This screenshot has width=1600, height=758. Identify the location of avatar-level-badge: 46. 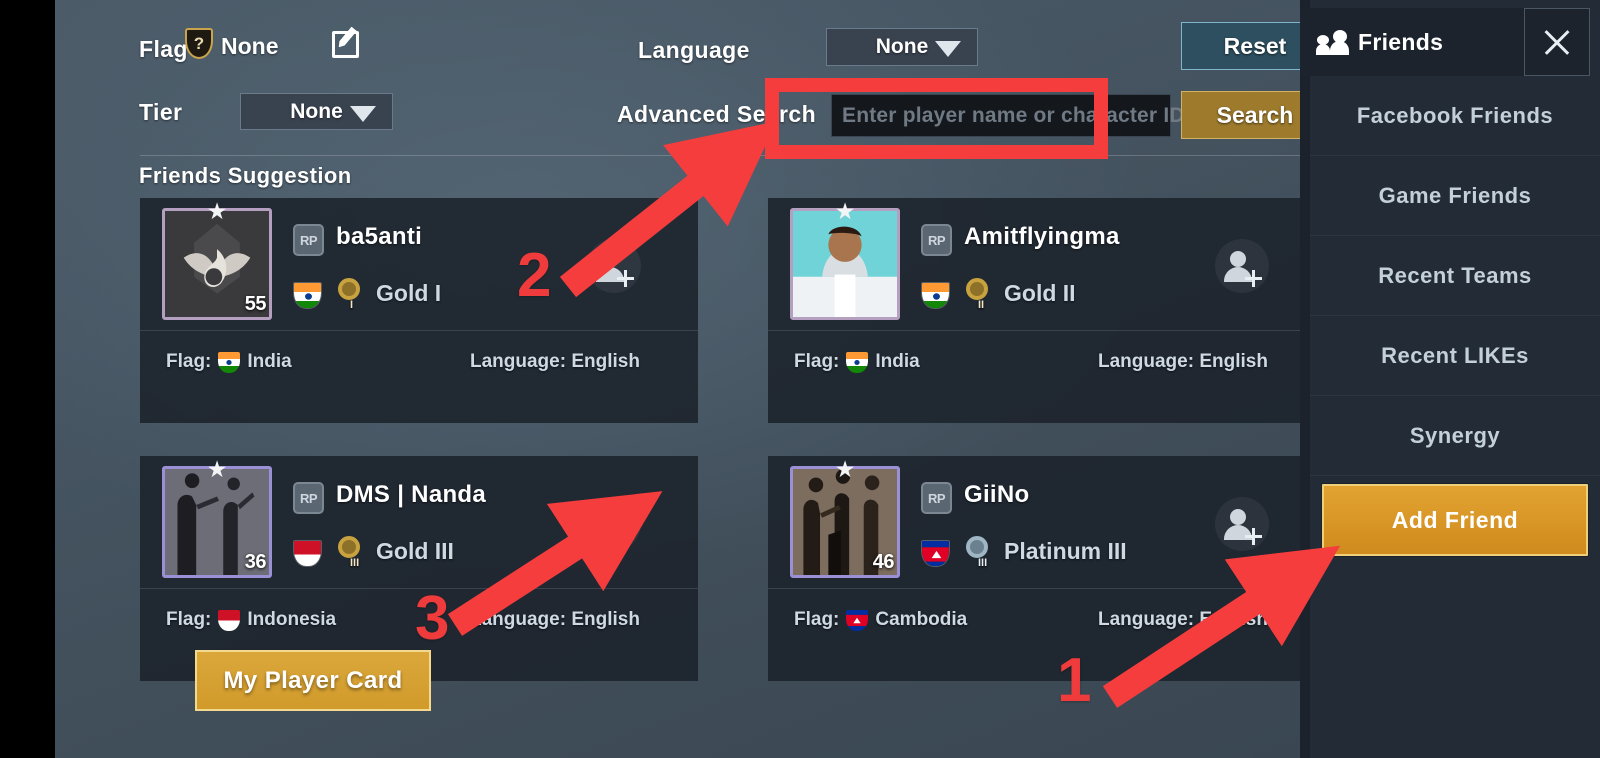
(883, 562).